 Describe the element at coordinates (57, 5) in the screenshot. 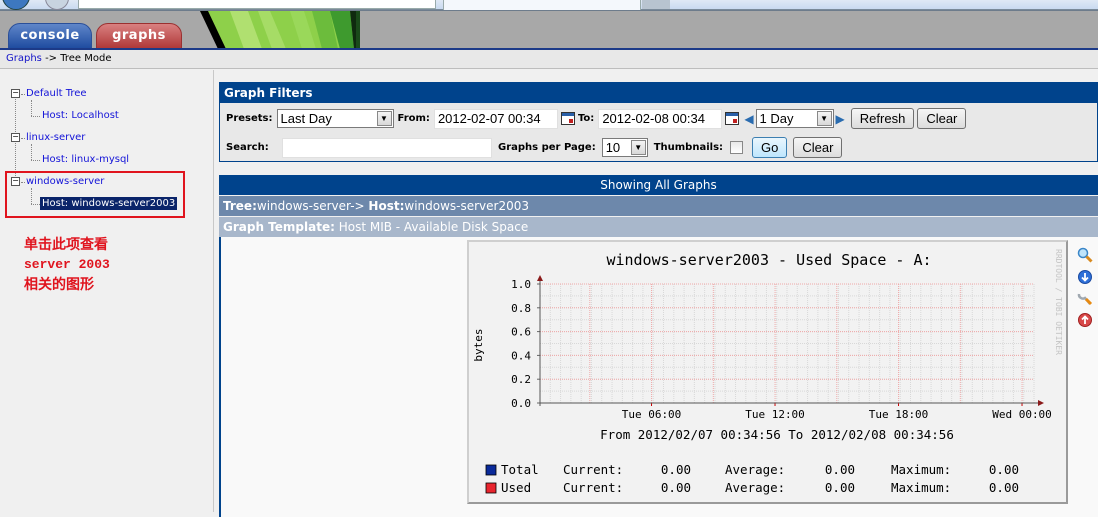

I see `forward-button` at that location.